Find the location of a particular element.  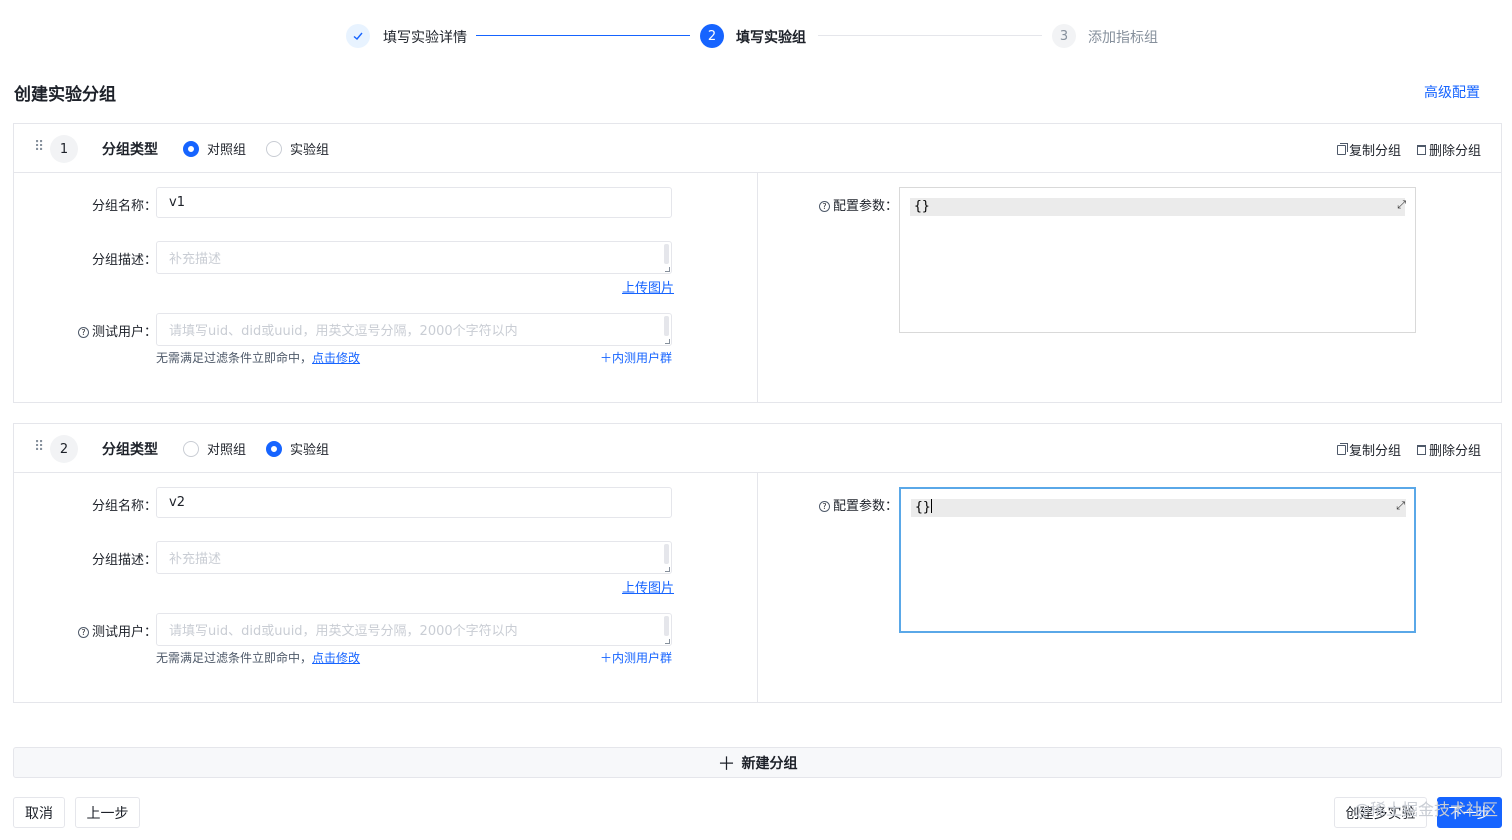

group-name-input: v1 is located at coordinates (414, 202).